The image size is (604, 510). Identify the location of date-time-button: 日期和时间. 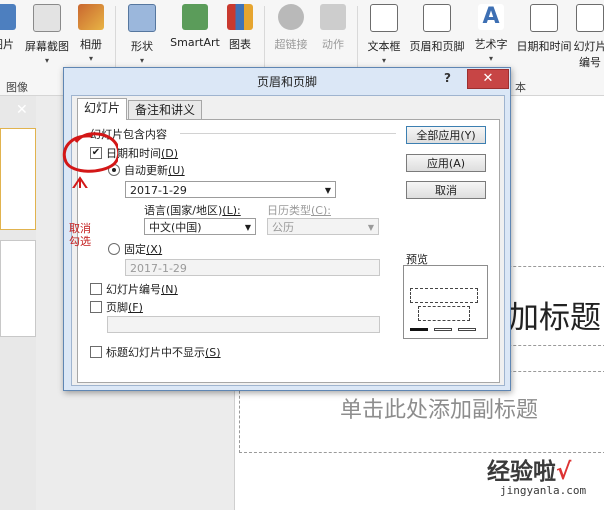
(544, 29).